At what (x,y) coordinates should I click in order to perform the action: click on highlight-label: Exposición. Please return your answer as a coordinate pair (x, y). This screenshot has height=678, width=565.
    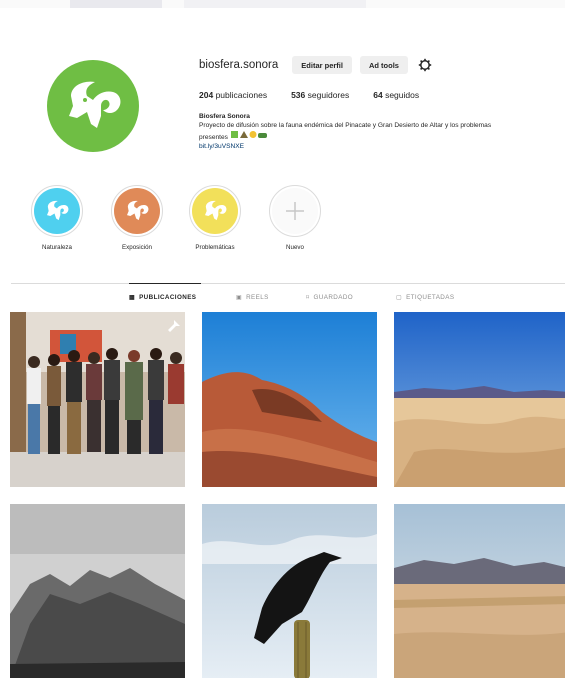
    Looking at the image, I should click on (137, 247).